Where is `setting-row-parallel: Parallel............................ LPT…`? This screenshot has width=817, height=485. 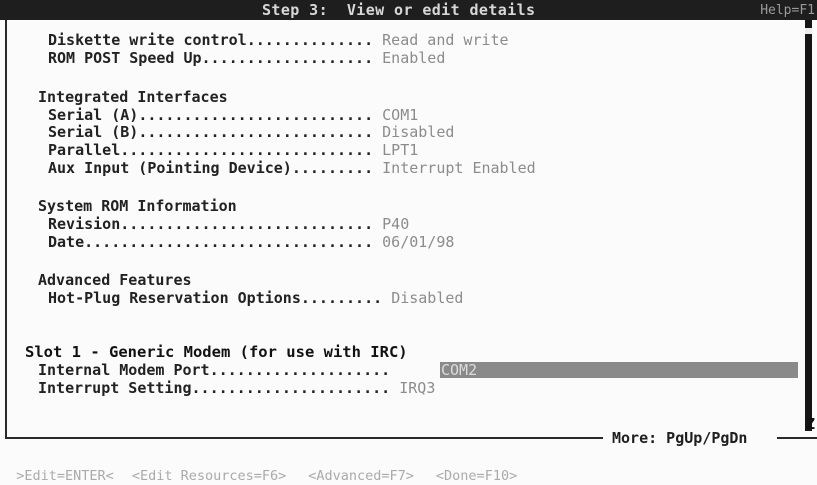
setting-row-parallel: Parallel............................ LPT… is located at coordinates (233, 150).